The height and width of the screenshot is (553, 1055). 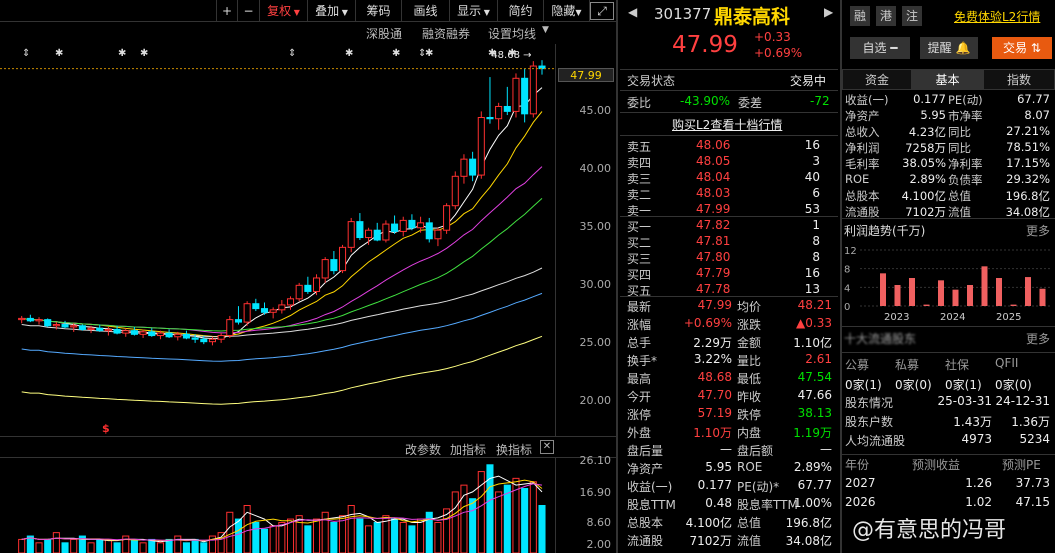 What do you see at coordinates (547, 447) in the screenshot?
I see `close-icon: ✕` at bounding box center [547, 447].